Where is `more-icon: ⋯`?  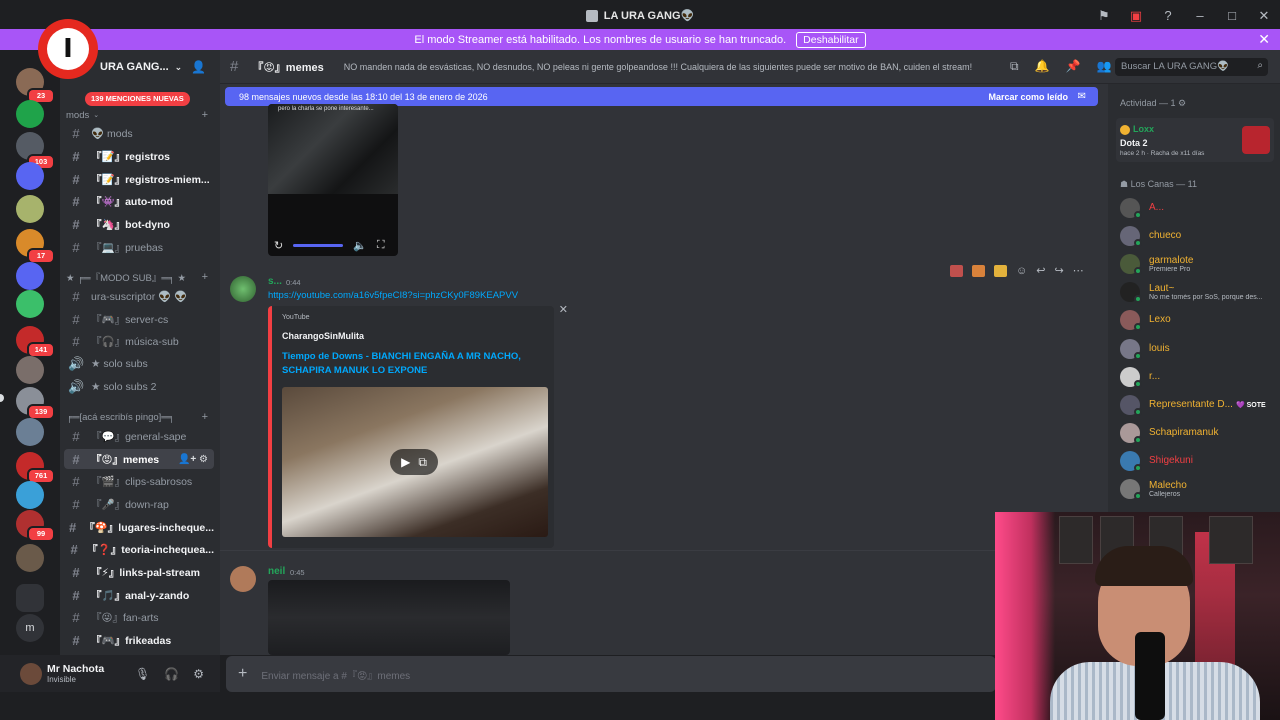
more-icon: ⋯ is located at coordinates (1078, 270).